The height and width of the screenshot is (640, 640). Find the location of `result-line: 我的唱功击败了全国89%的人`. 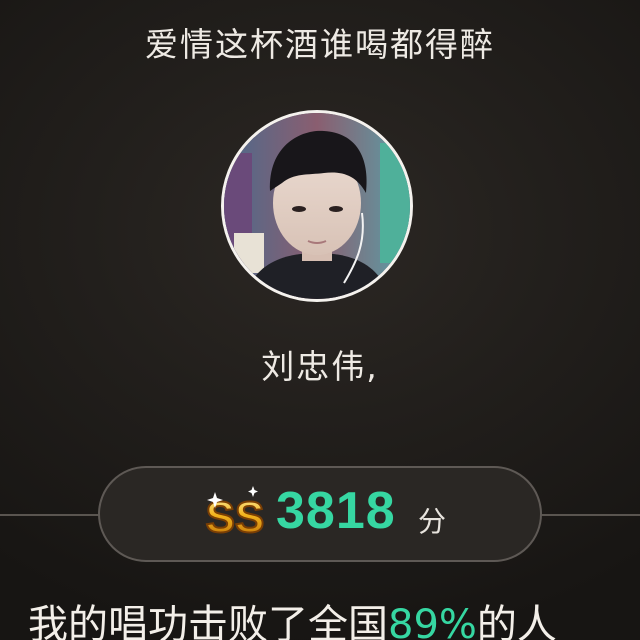

result-line: 我的唱功击败了全国89%的人 is located at coordinates (292, 616).